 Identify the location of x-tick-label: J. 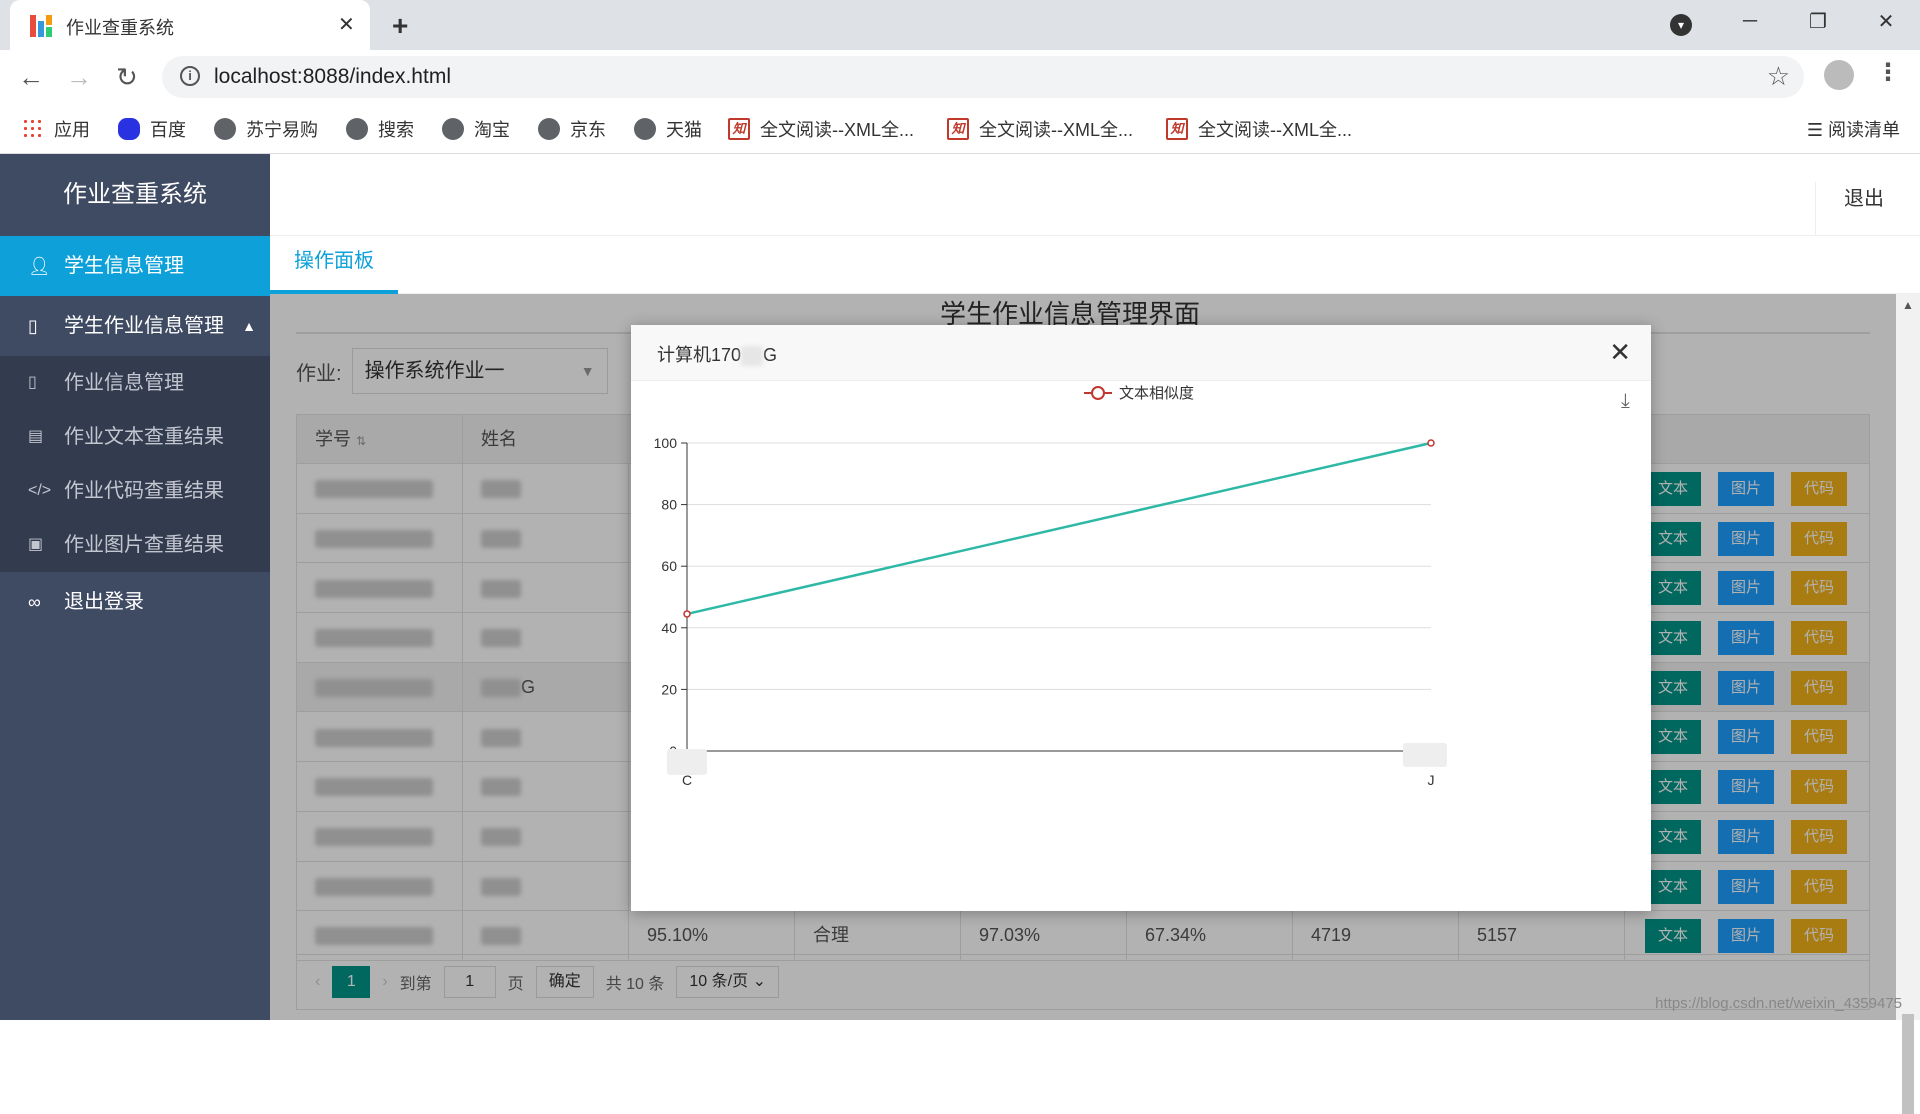
(1431, 780).